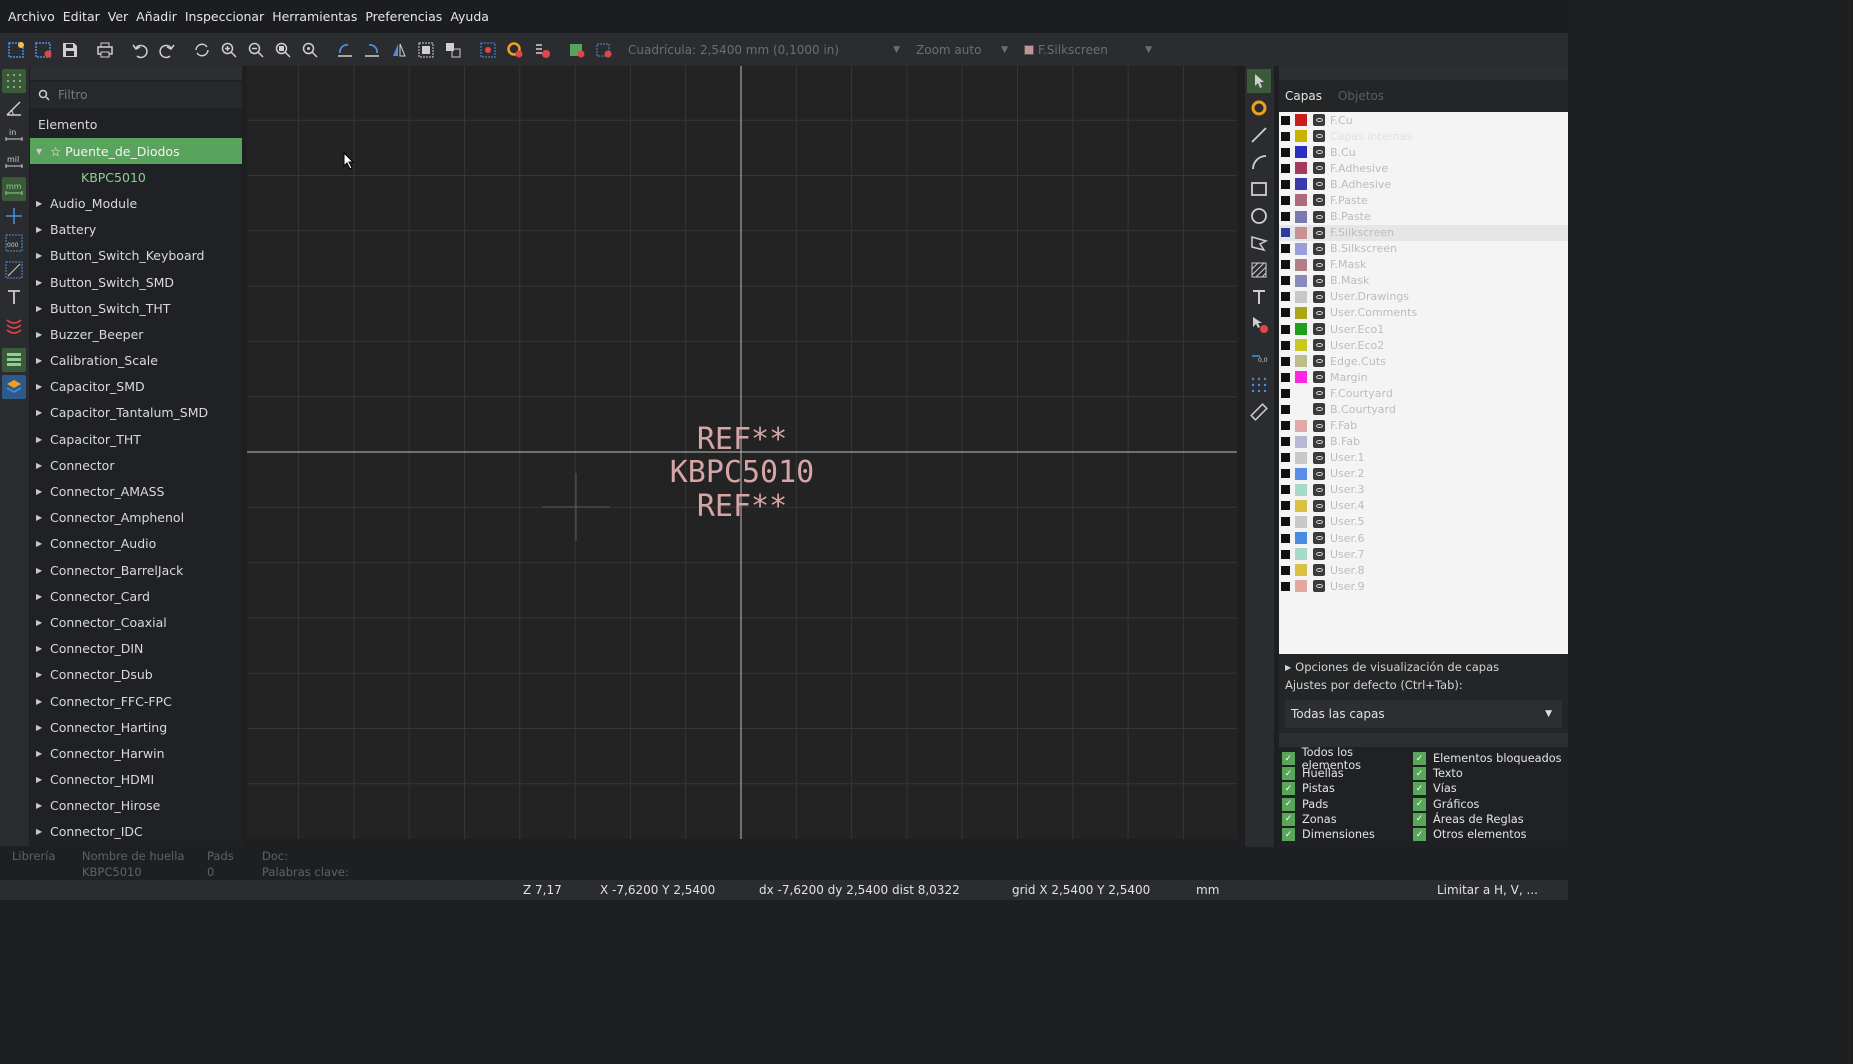 Image resolution: width=1853 pixels, height=1064 pixels. What do you see at coordinates (14, 189) in the screenshot?
I see `mm-units-icon: mm` at bounding box center [14, 189].